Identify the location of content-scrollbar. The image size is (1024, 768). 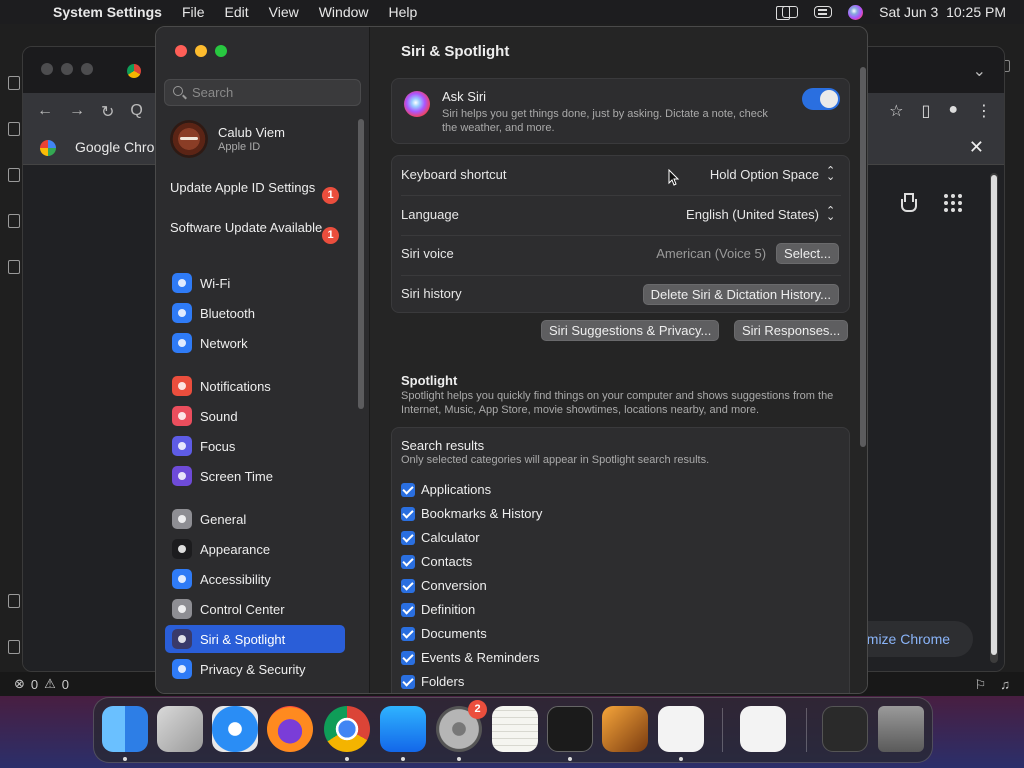
(863, 257).